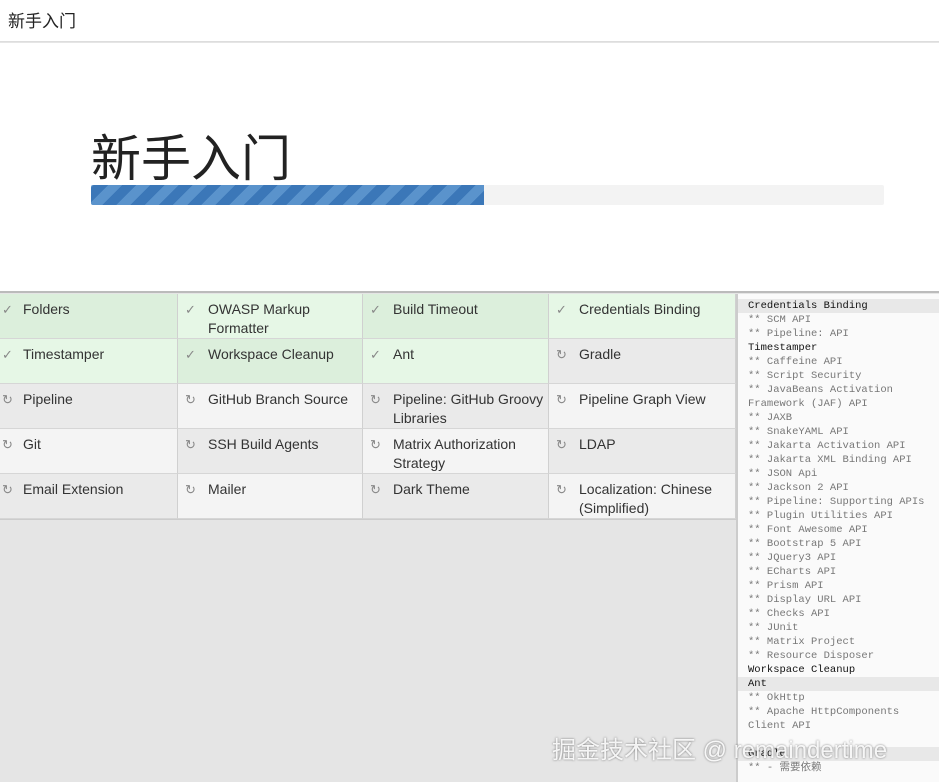 This screenshot has width=939, height=782. I want to click on watermark: 掘金技术社区 @ remaindertime, so click(720, 750).